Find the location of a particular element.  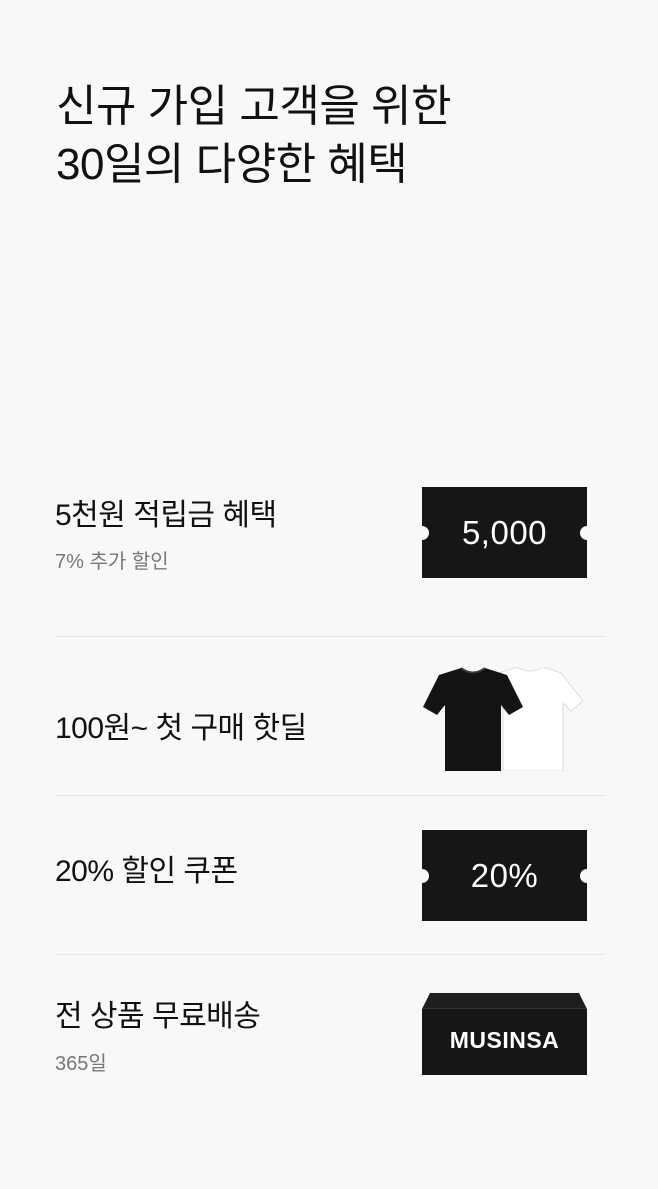

benefit-item-shipping: 전 상품 무료배송 365일 MUSINSA is located at coordinates (330, 1034).